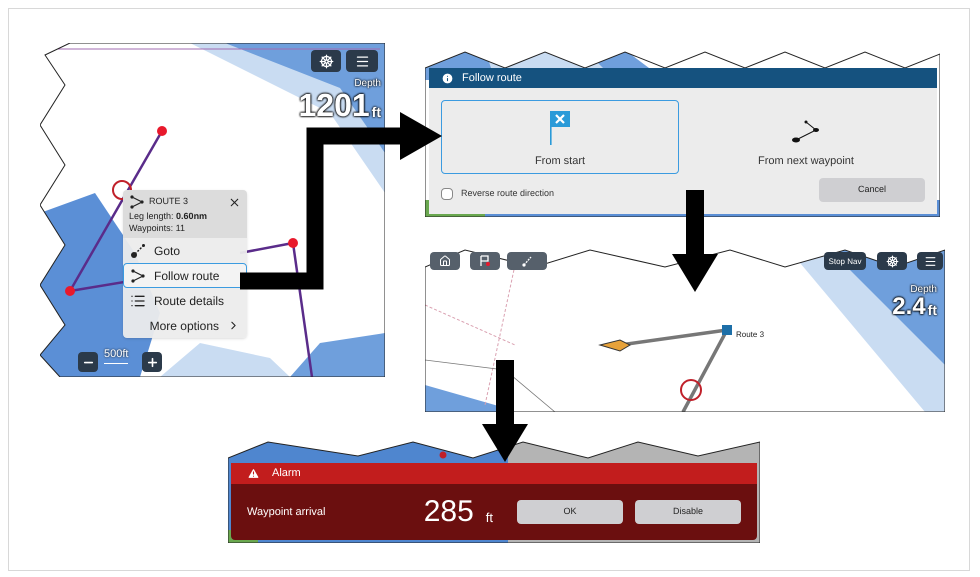 Image resolution: width=980 pixels, height=577 pixels. I want to click on zoom-out-button, so click(88, 362).